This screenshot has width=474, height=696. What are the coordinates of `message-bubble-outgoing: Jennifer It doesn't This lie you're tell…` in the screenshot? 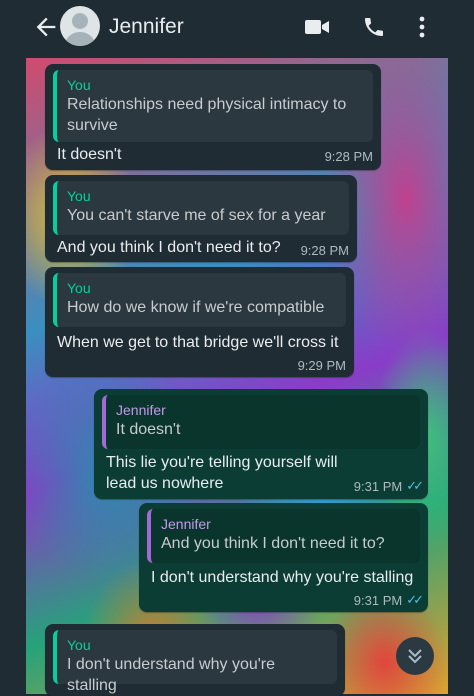 It's located at (261, 444).